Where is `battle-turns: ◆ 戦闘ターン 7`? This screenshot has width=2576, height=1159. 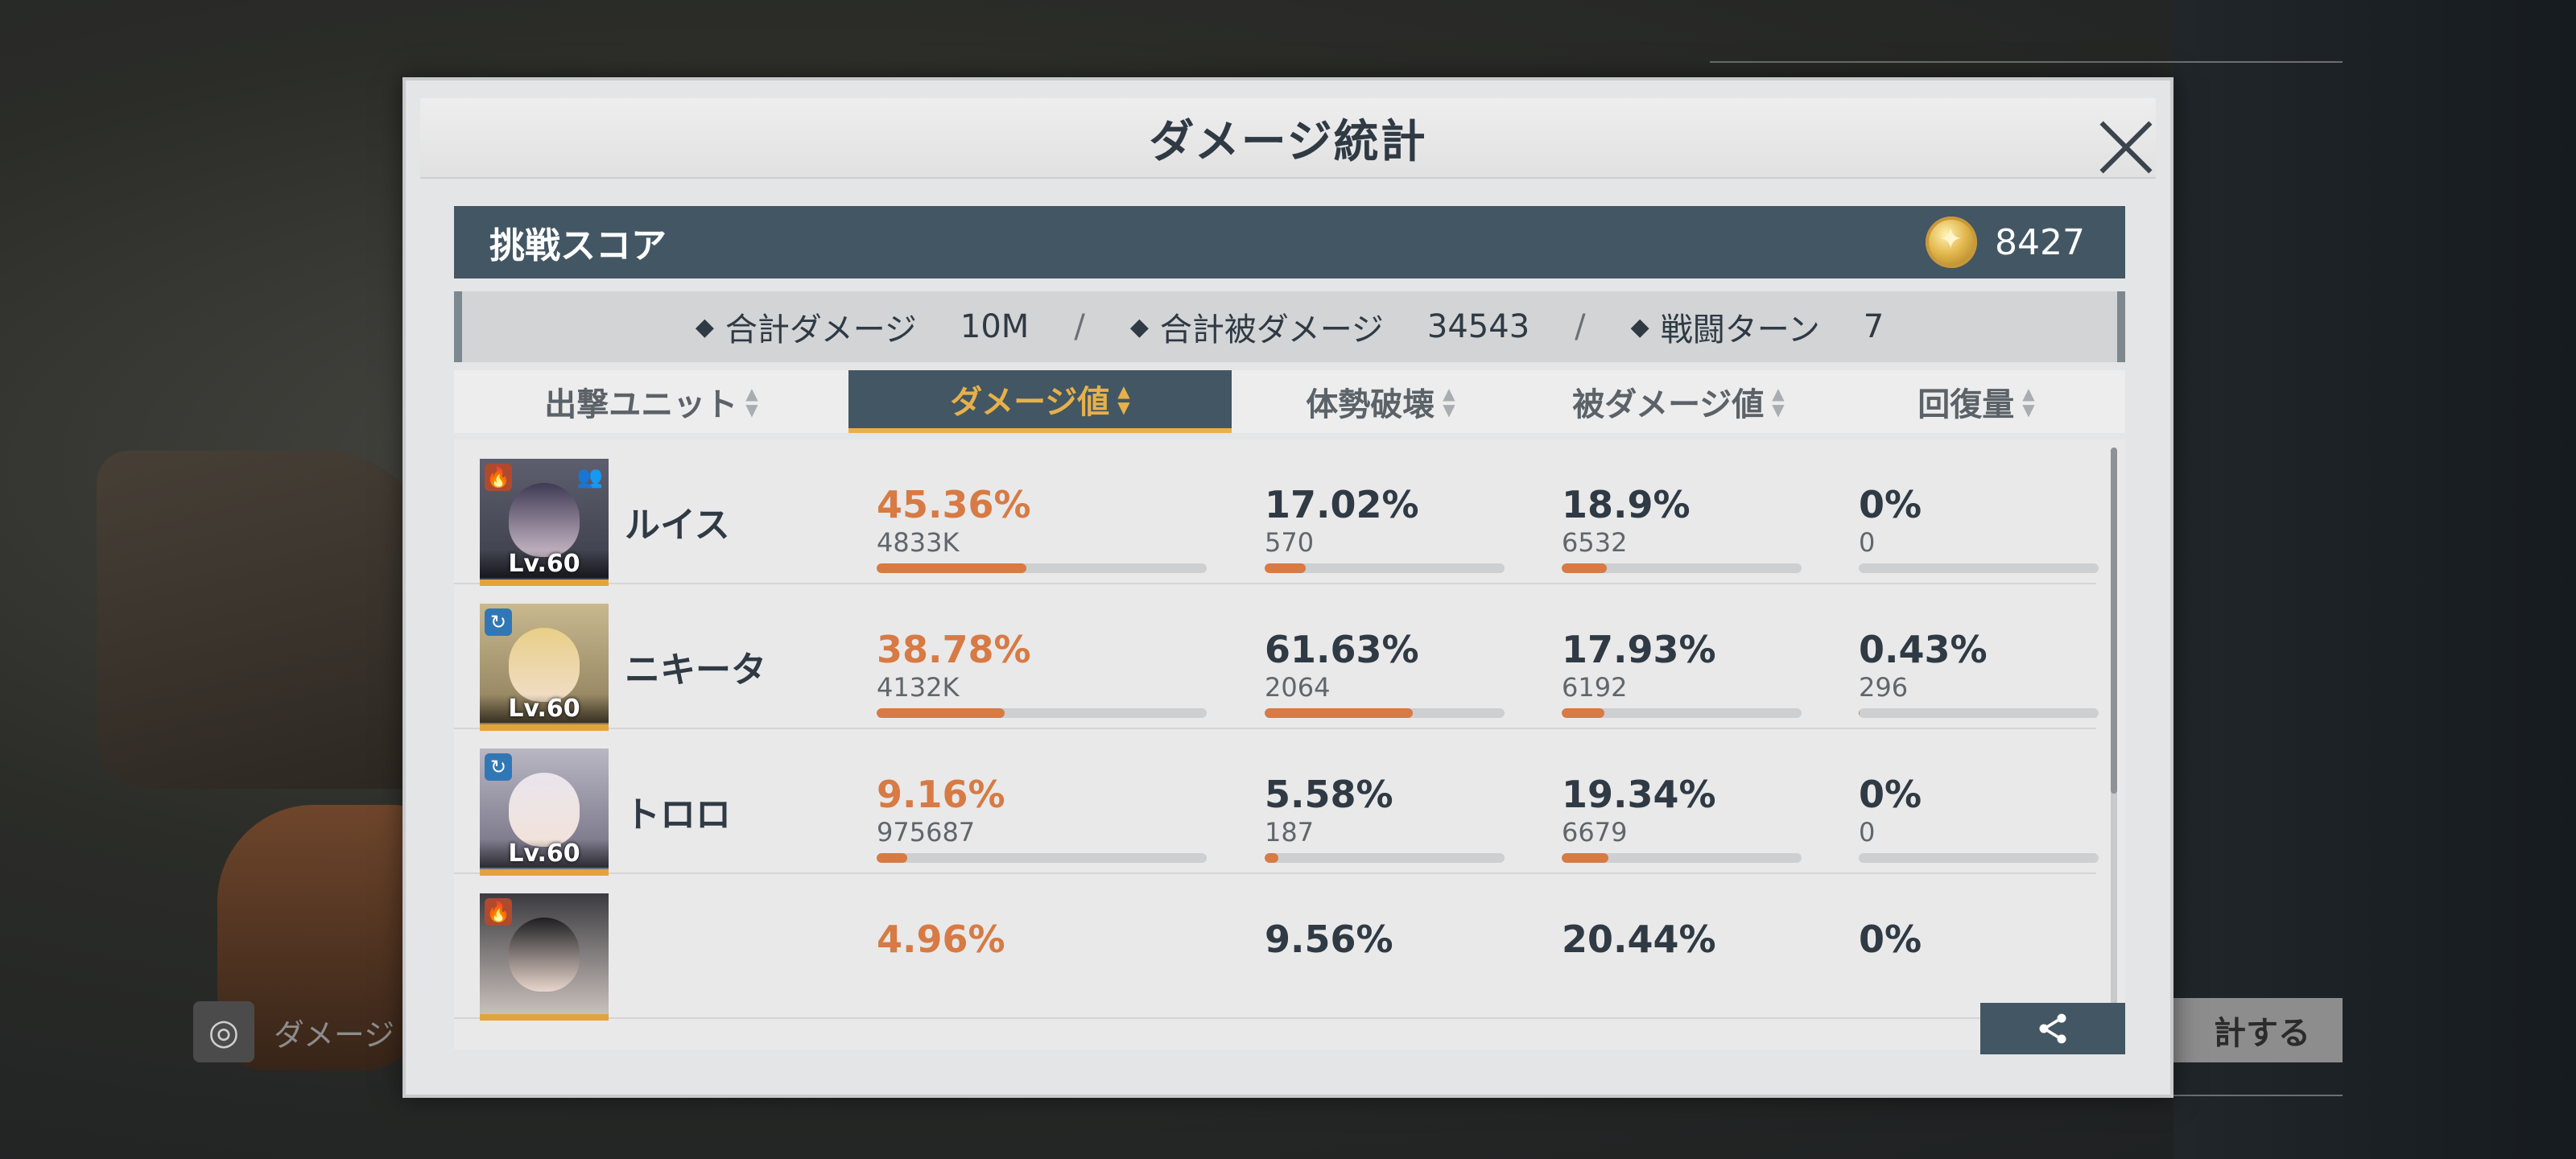
battle-turns: ◆ 戦闘ターン 7 is located at coordinates (1758, 326).